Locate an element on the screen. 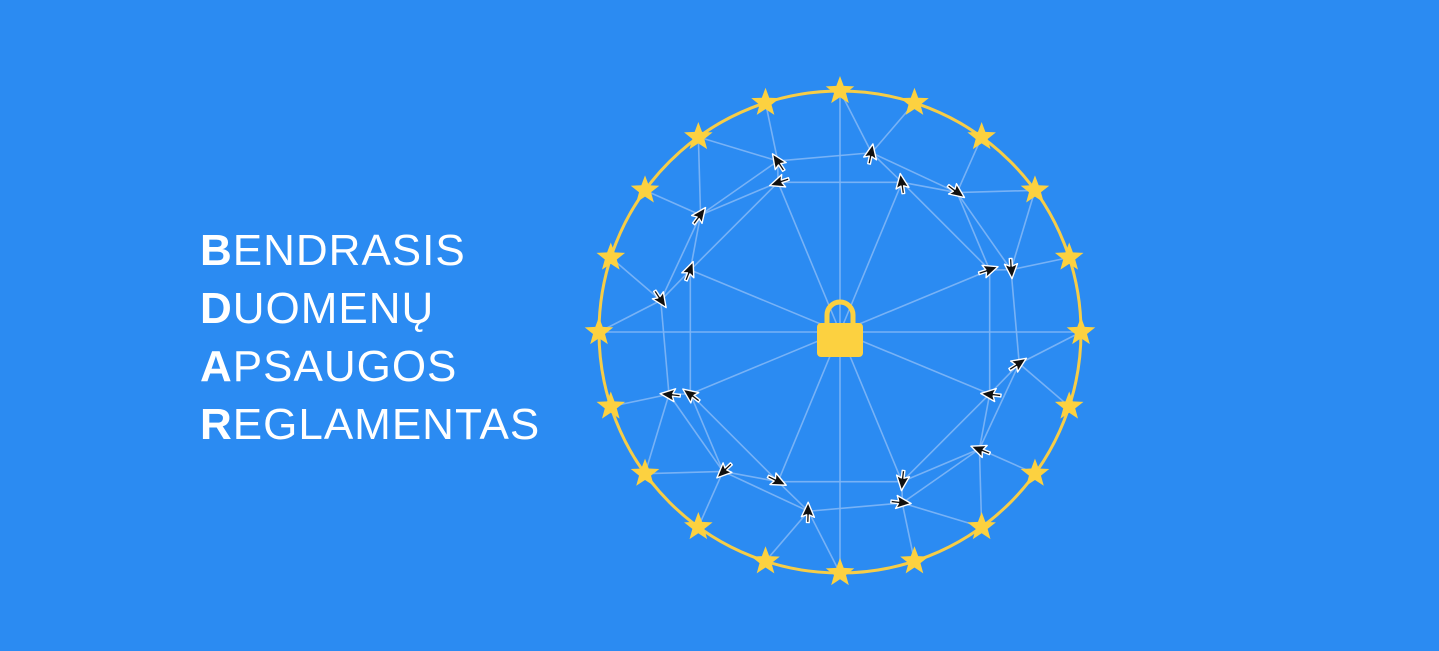  title-line-2: DUOMENŲ is located at coordinates (370, 309).